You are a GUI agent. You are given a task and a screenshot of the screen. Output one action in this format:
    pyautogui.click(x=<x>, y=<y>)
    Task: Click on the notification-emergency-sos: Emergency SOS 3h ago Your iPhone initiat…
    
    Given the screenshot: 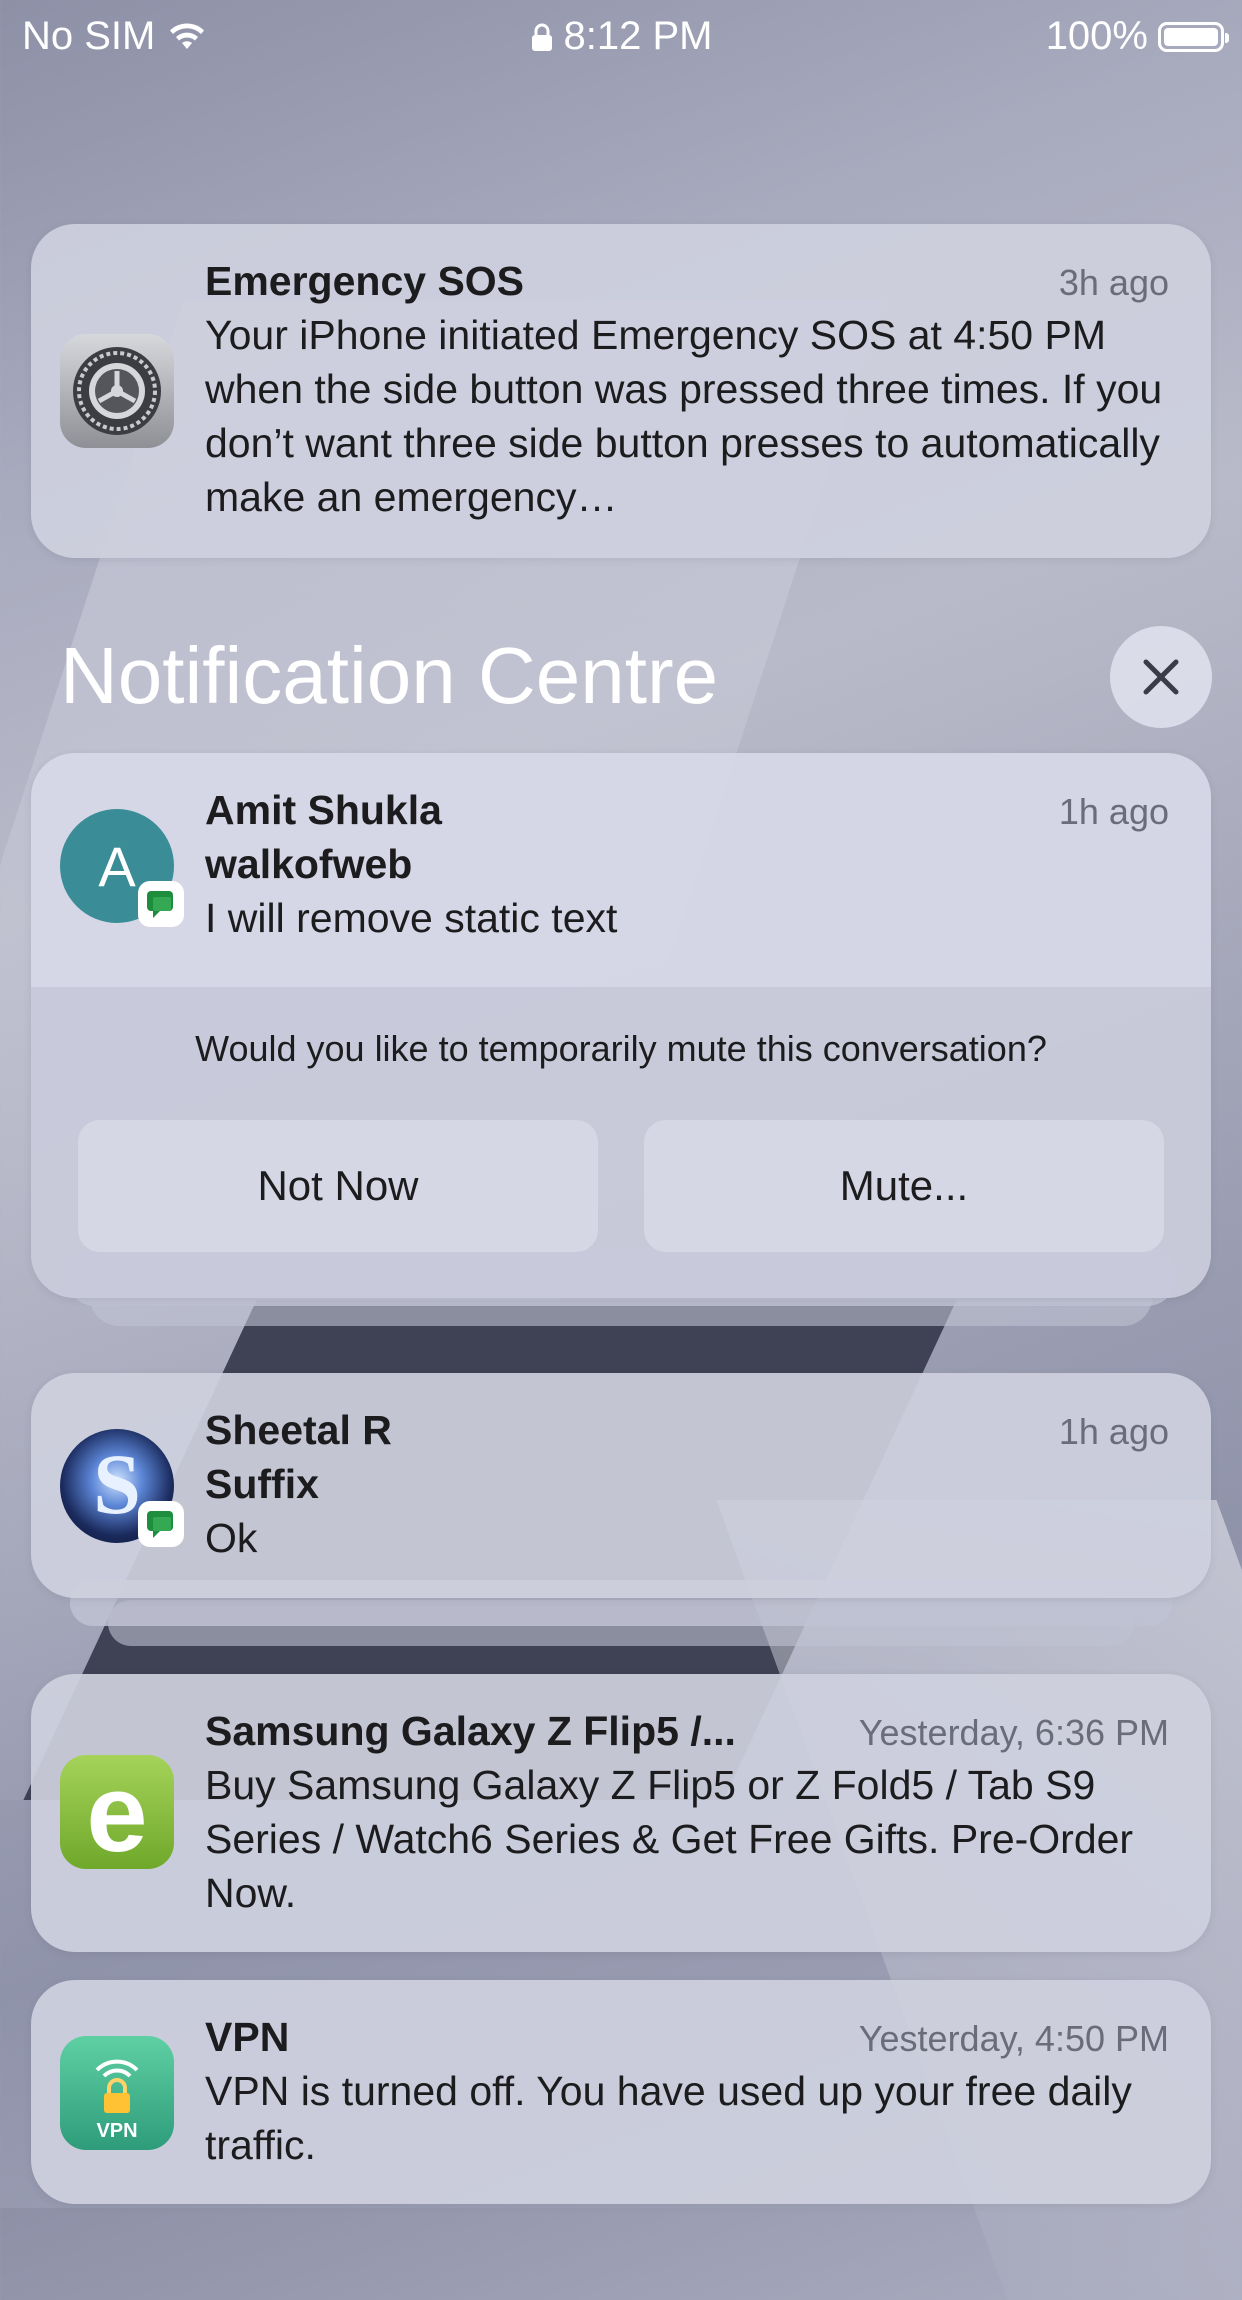 What is the action you would take?
    pyautogui.click(x=621, y=391)
    